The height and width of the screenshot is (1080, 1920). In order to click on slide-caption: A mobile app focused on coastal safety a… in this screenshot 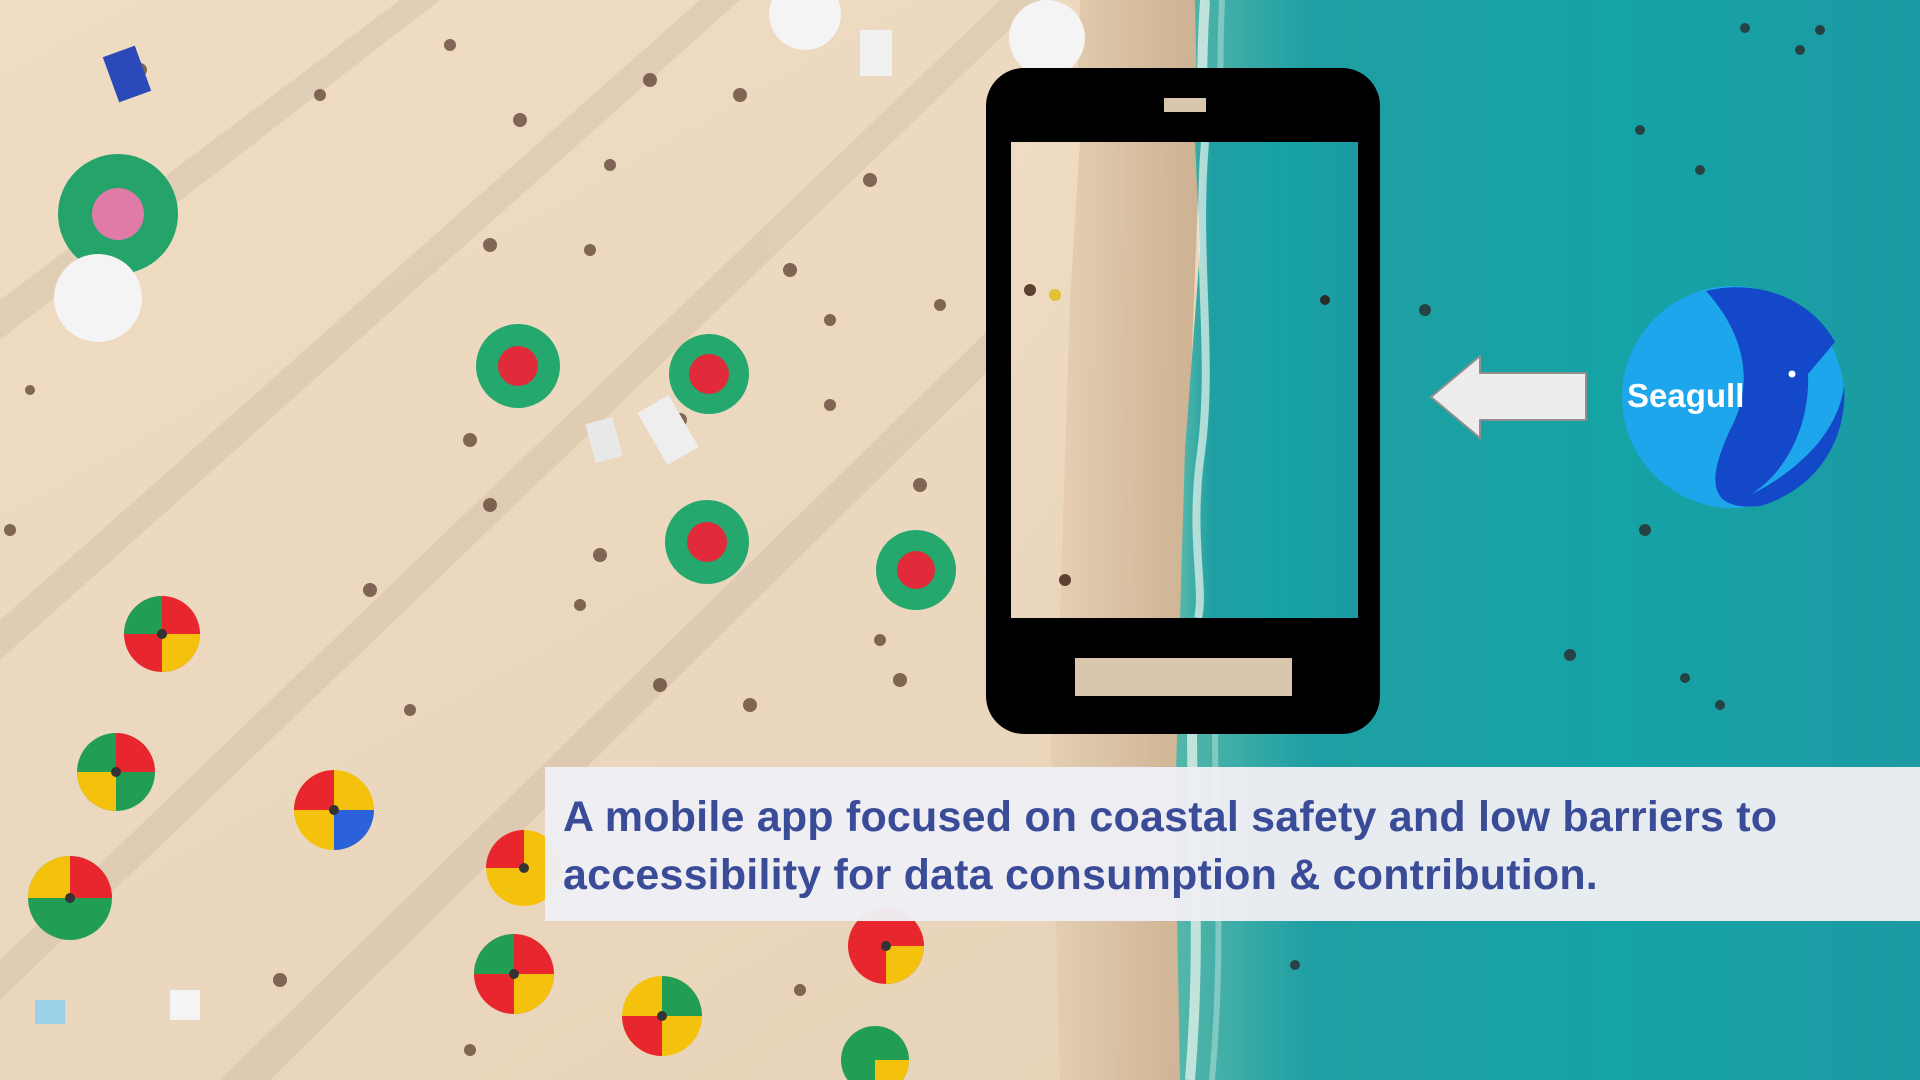, I will do `click(1170, 846)`.